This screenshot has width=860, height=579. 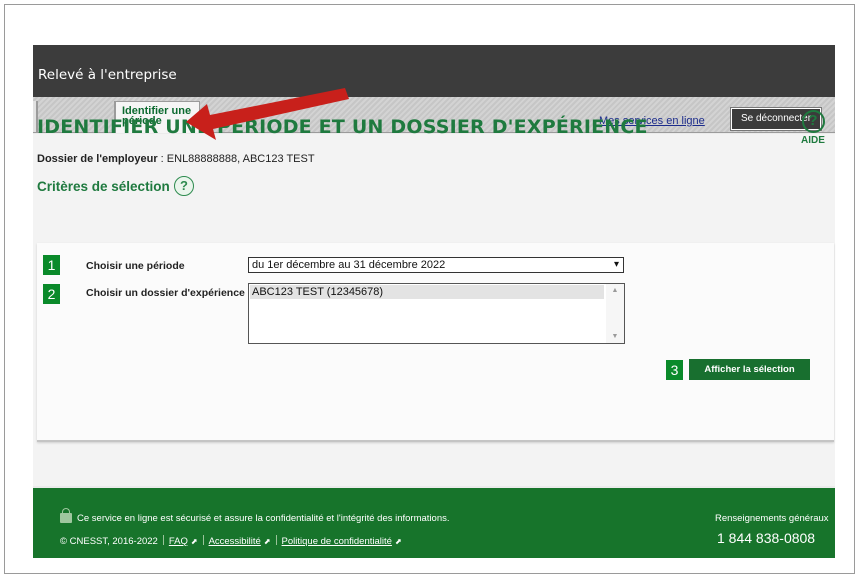 What do you see at coordinates (749, 369) in the screenshot?
I see `afficher-selection-button: Afficher la sélection` at bounding box center [749, 369].